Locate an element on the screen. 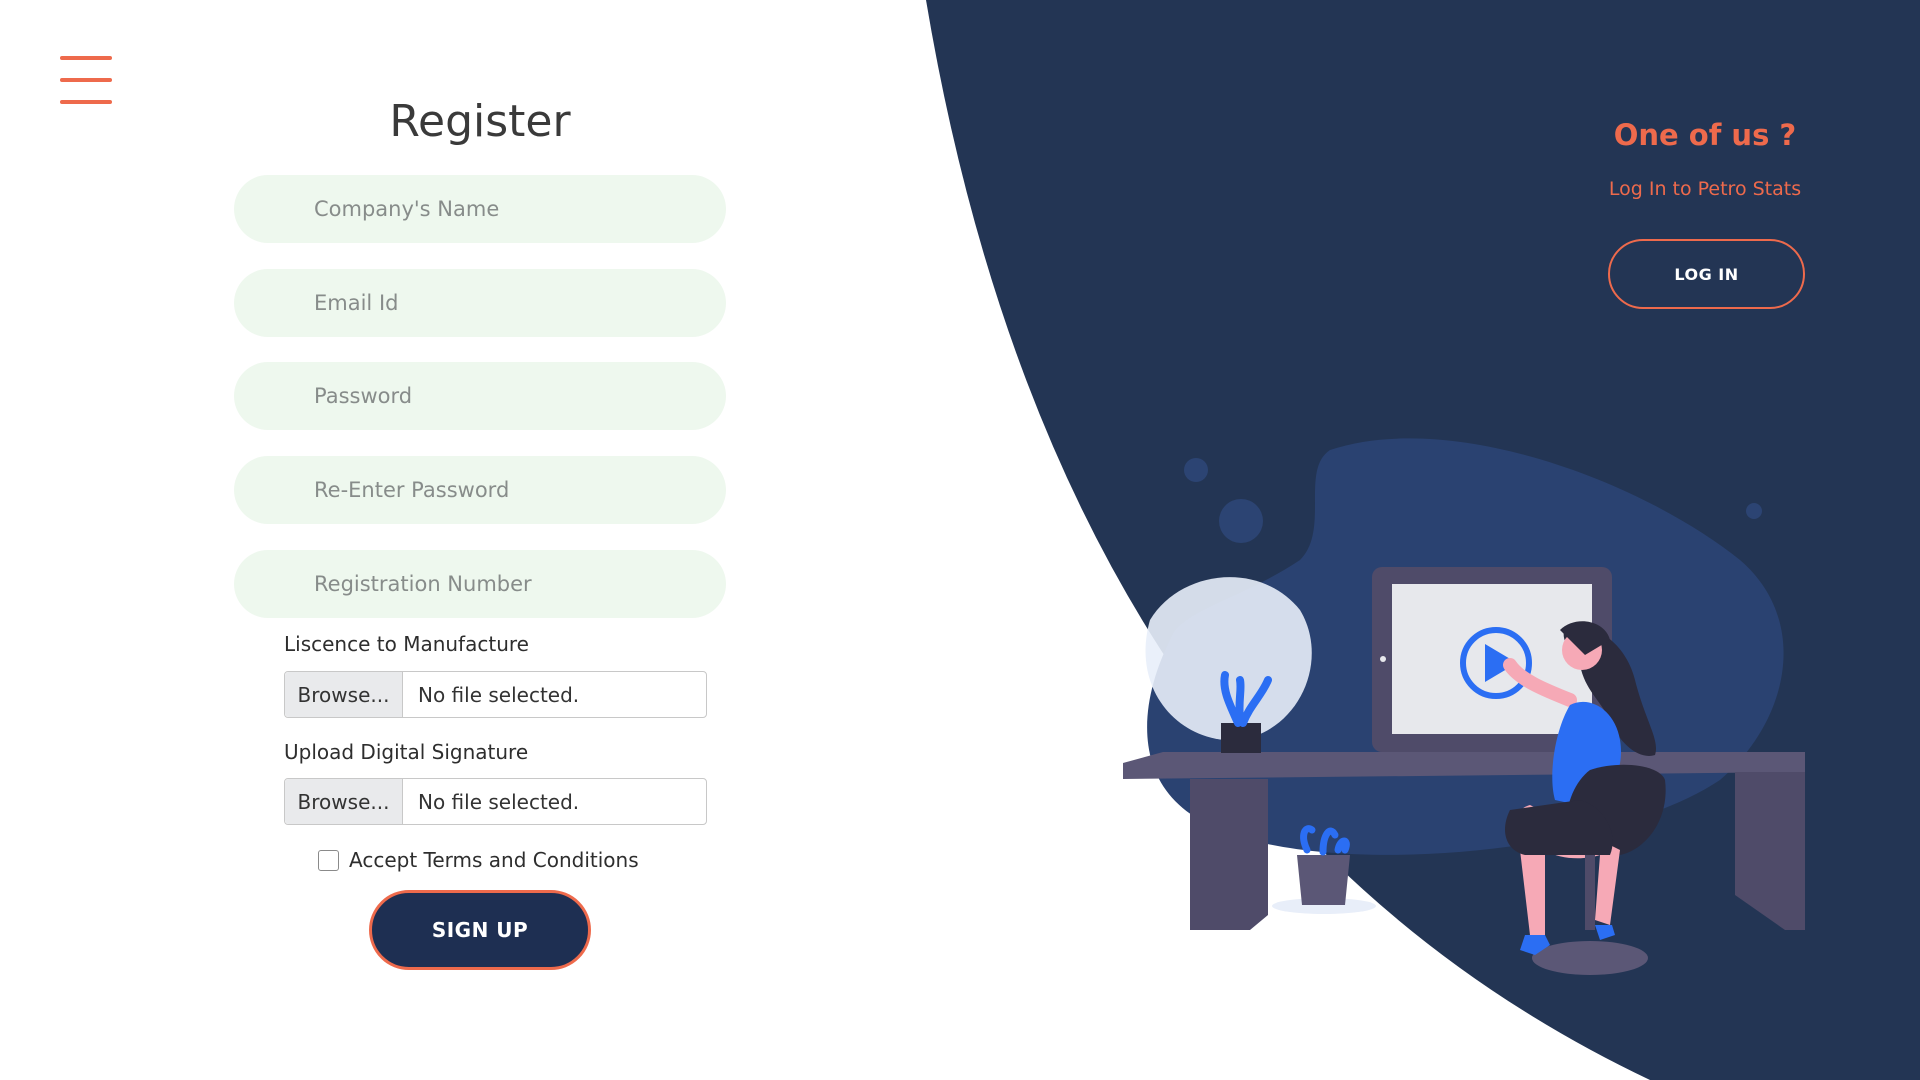 This screenshot has height=1080, width=1920. terms-checkbox is located at coordinates (328, 860).